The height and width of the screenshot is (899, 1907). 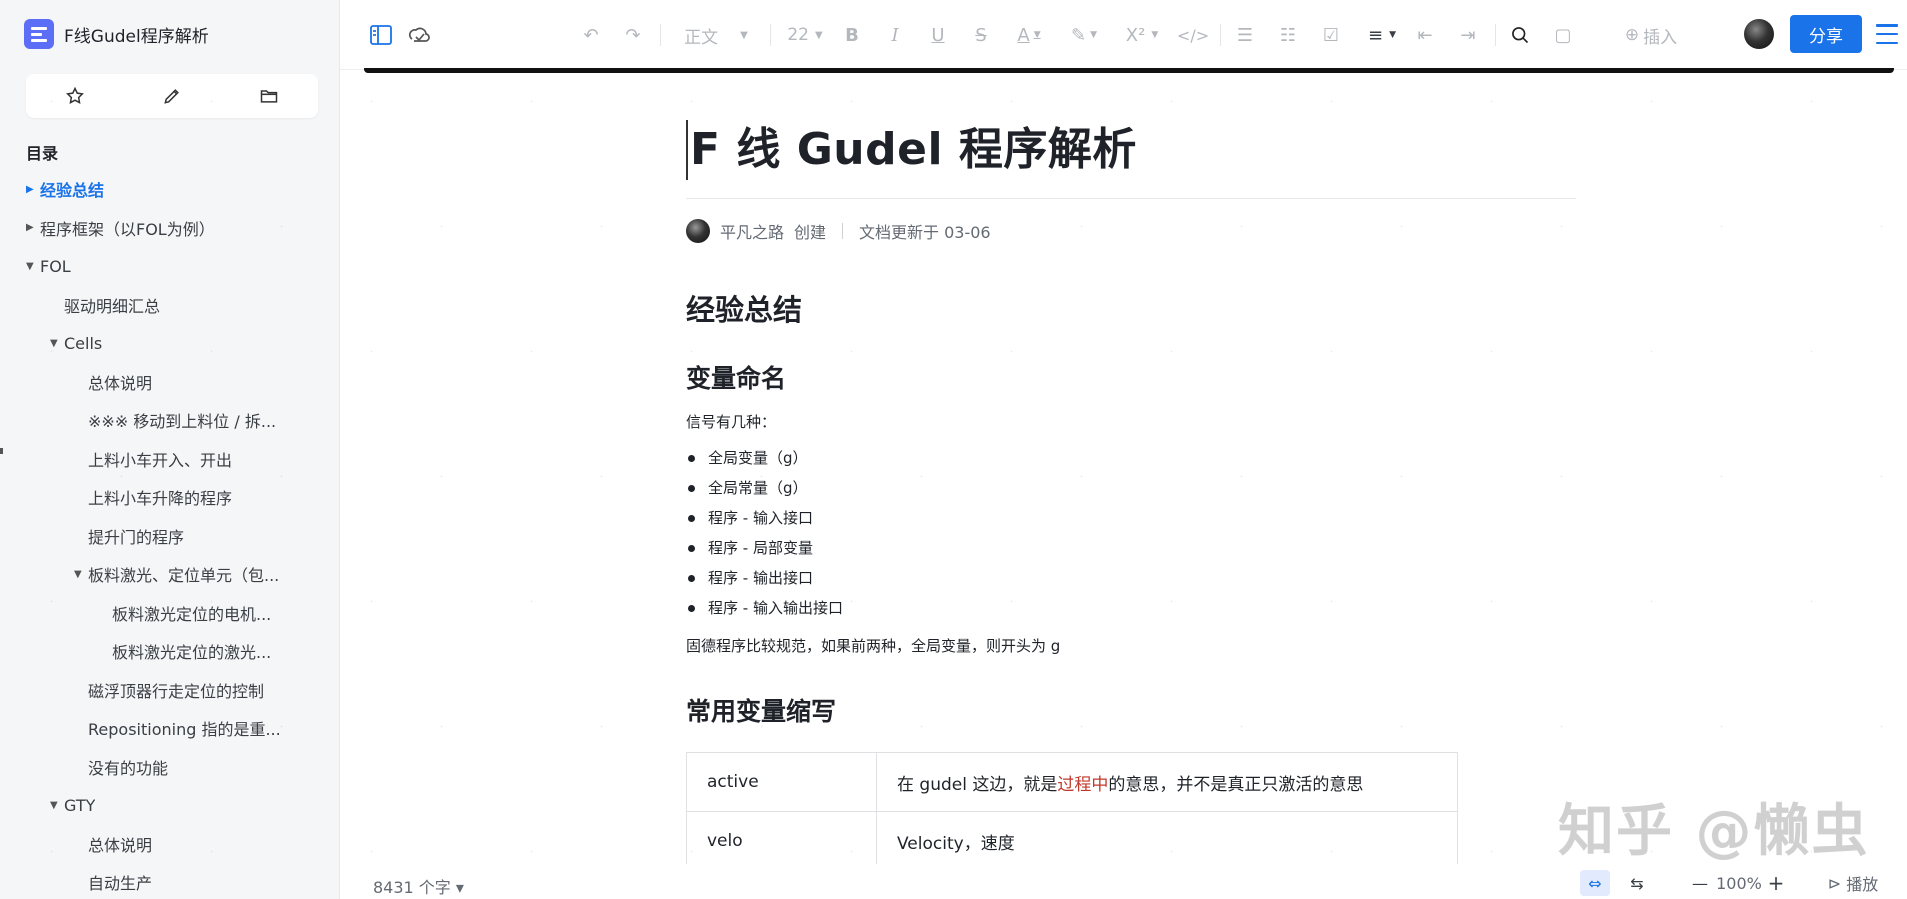 What do you see at coordinates (176, 805) in the screenshot?
I see `toc-item: ▼ GTY` at bounding box center [176, 805].